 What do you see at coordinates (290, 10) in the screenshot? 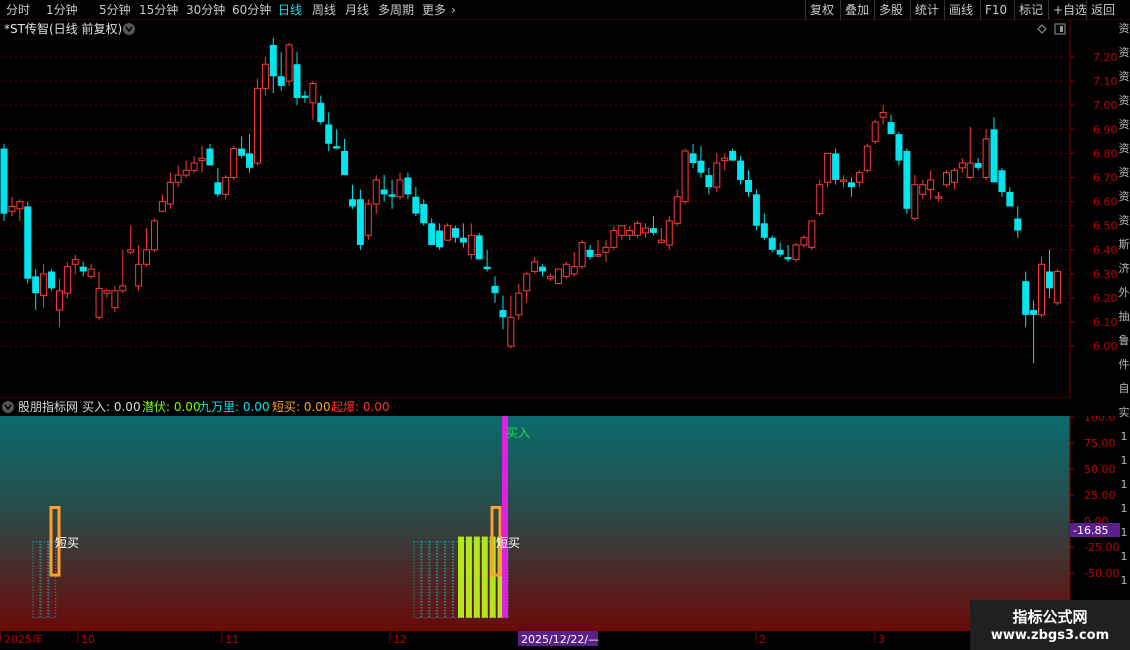
I see `period-tab-daily: 日线` at bounding box center [290, 10].